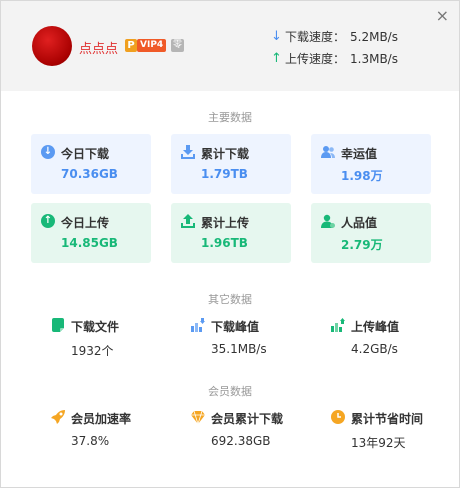 This screenshot has height=488, width=460. I want to click on card-label: 幸运值, so click(359, 154).